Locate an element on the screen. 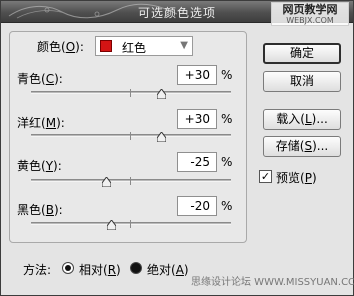  relative-radio is located at coordinates (68, 268).